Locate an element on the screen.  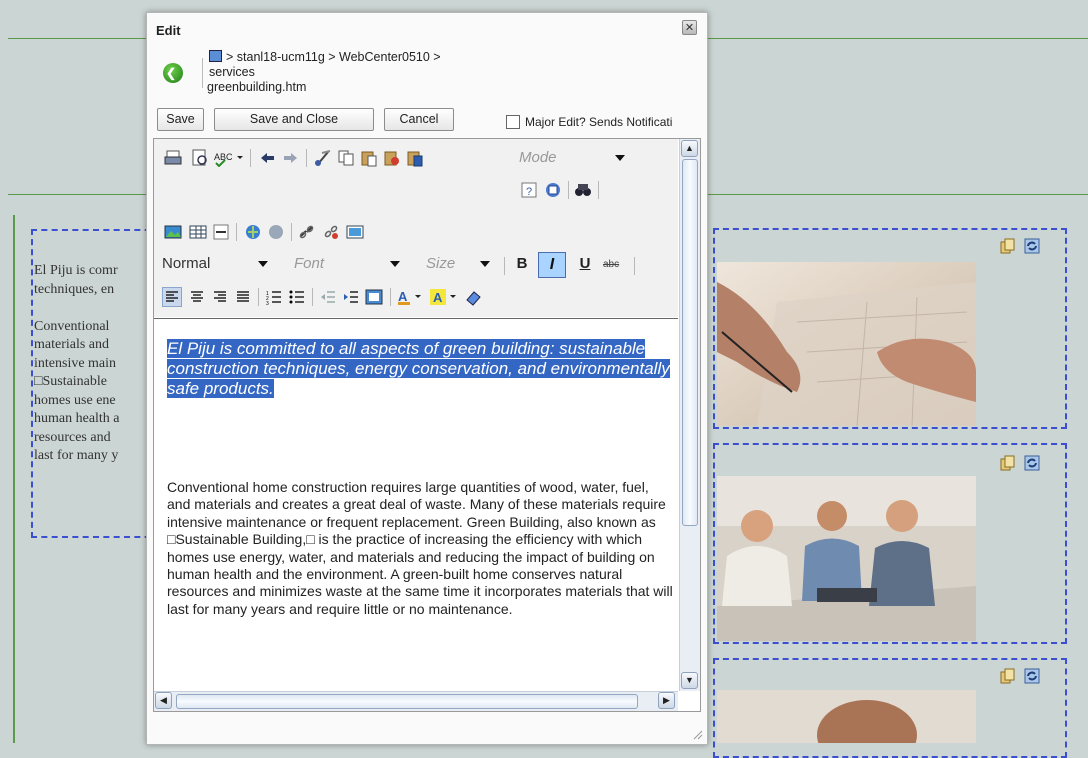
save-button: Save is located at coordinates (180, 119).